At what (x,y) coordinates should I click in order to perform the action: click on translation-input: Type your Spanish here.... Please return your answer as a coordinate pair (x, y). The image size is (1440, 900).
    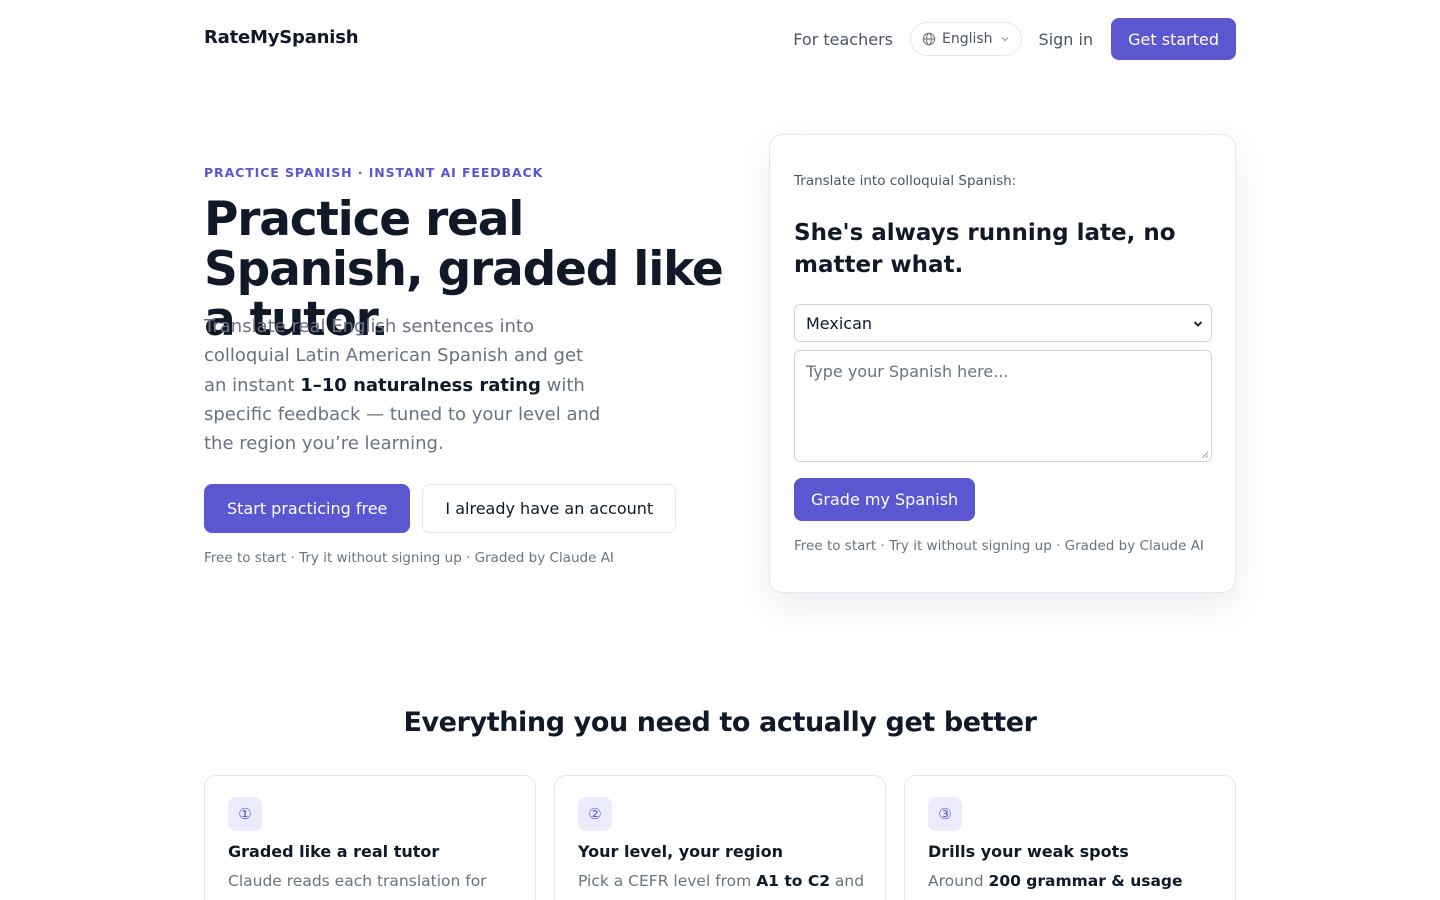
    Looking at the image, I should click on (1003, 406).